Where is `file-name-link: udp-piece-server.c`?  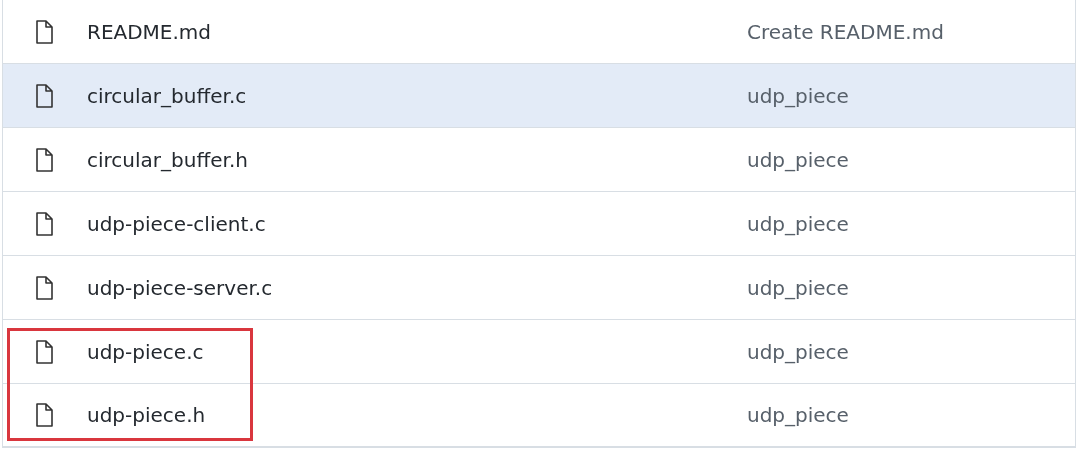 file-name-link: udp-piece-server.c is located at coordinates (417, 287).